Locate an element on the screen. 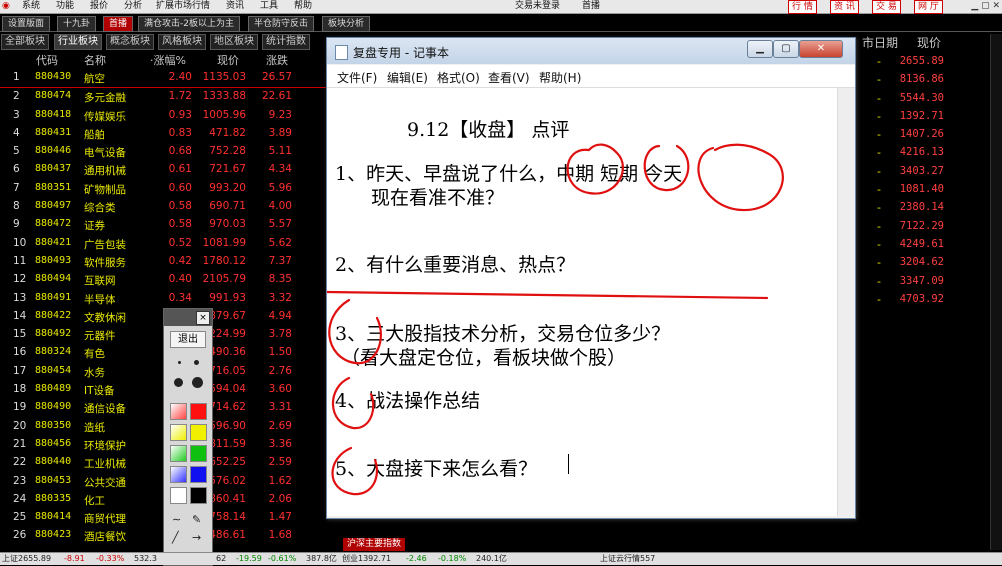 The image size is (1002, 566). row-name: 环境保护 is located at coordinates (105, 445).